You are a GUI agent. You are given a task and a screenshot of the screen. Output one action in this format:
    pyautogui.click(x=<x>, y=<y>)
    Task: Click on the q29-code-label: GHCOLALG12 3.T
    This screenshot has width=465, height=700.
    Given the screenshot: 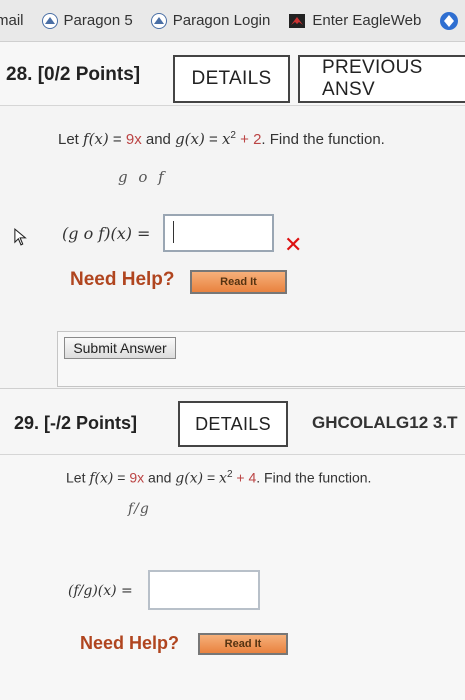 What is the action you would take?
    pyautogui.click(x=385, y=422)
    